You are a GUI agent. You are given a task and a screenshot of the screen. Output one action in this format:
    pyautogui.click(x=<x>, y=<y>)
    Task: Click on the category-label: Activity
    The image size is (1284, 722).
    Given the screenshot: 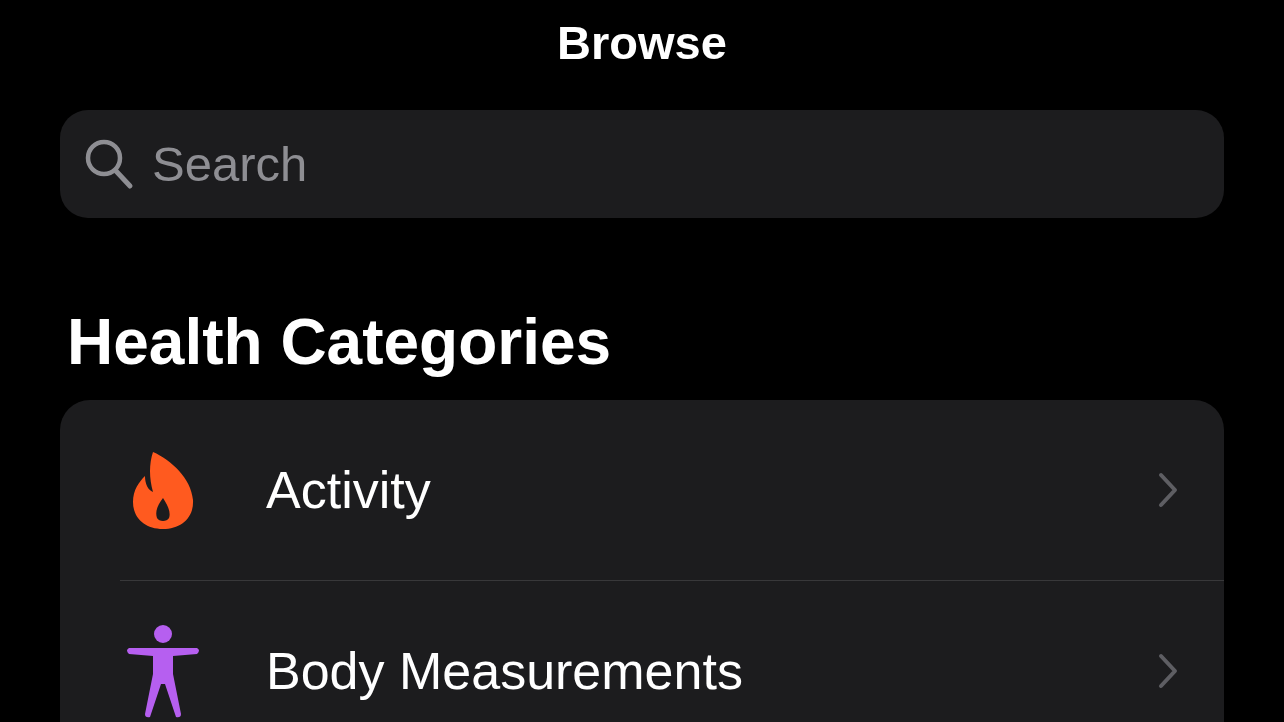 What is the action you would take?
    pyautogui.click(x=349, y=490)
    